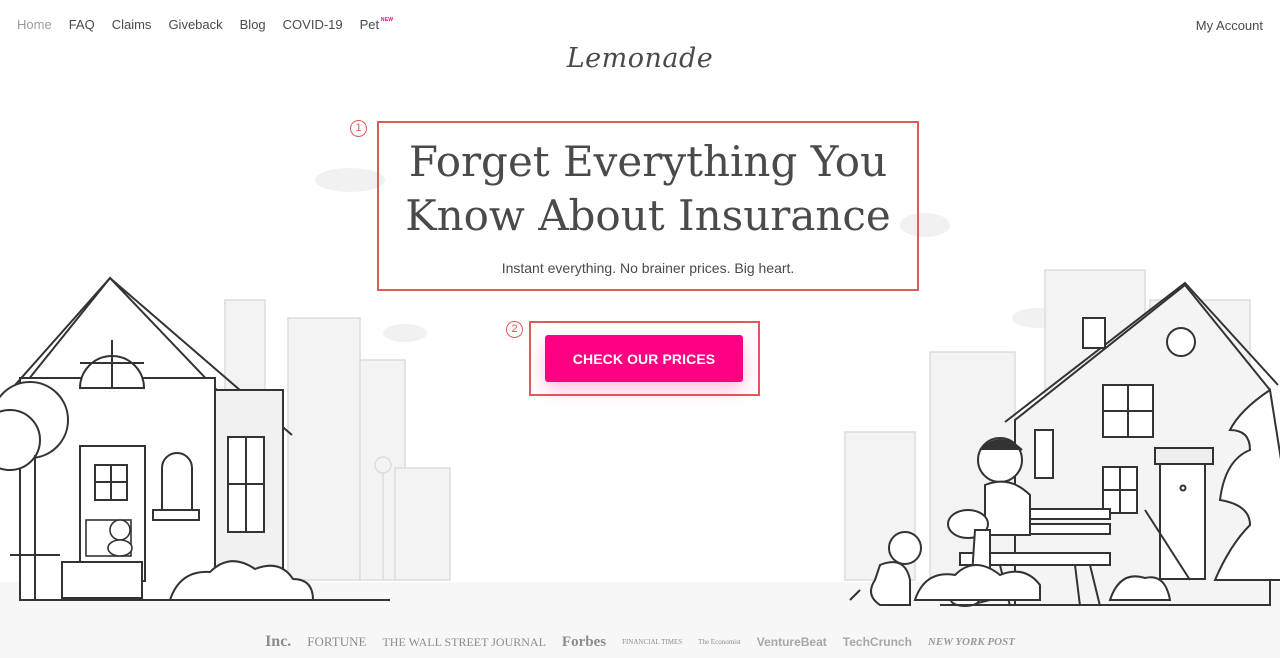  Describe the element at coordinates (971, 642) in the screenshot. I see `press-logo-nypost: NEW YORK POST` at that location.